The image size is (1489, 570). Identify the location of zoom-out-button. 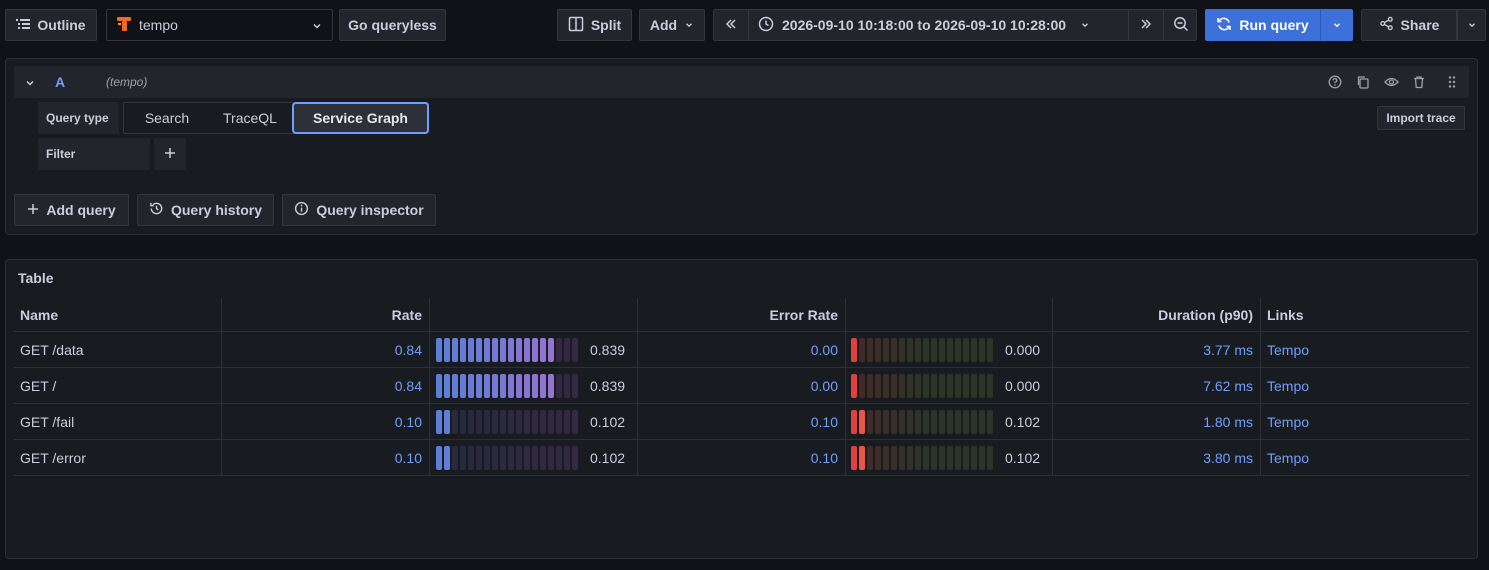
(1180, 25).